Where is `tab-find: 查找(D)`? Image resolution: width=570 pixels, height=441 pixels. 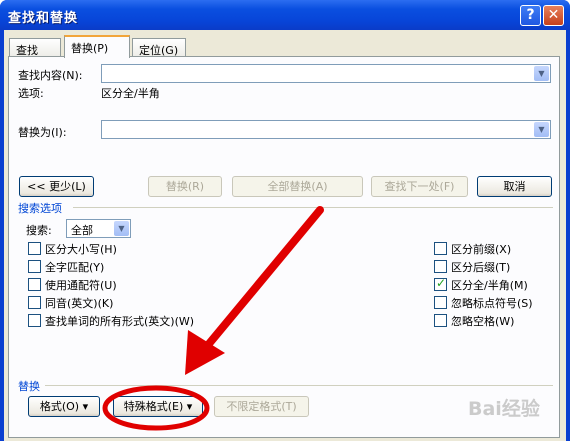
tab-find: 查找(D) is located at coordinates (35, 54).